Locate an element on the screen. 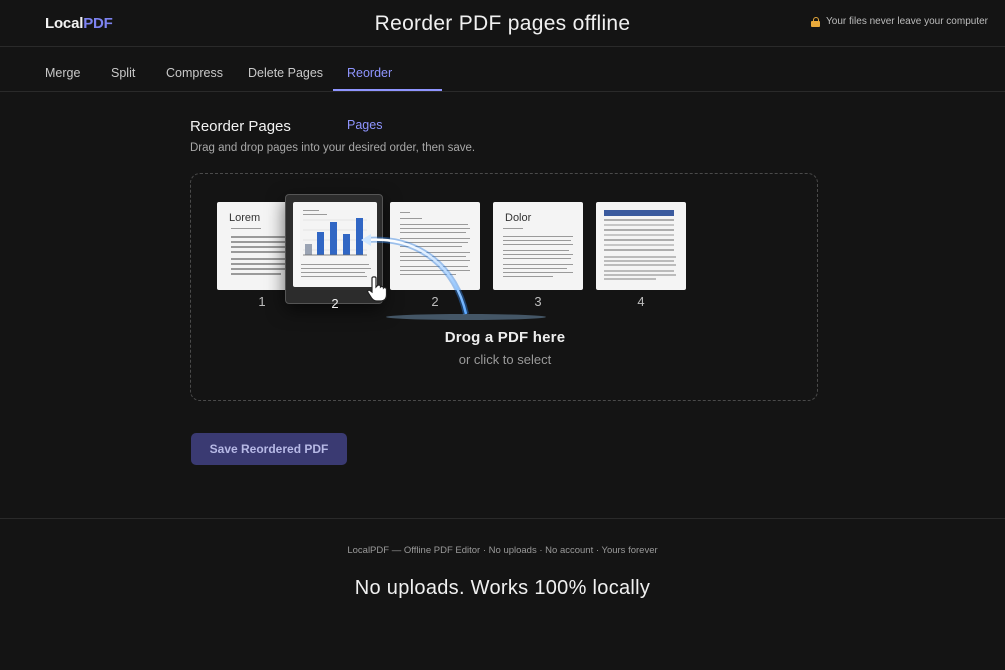 The height and width of the screenshot is (670, 1005). privacy-notice: Your files never leave your computer is located at coordinates (899, 21).